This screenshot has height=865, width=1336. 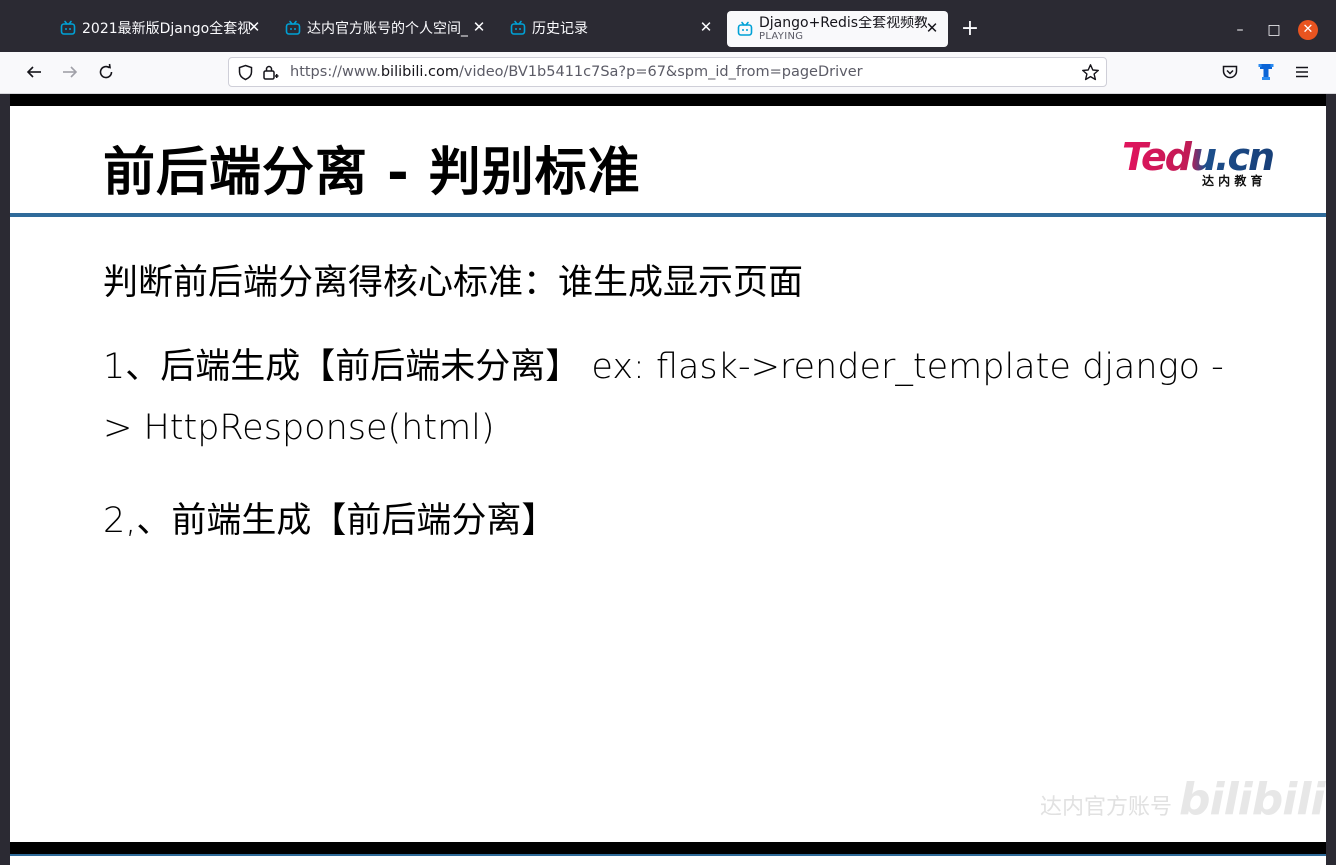 I want to click on watermark-brand: bilibili, so click(x=1252, y=799).